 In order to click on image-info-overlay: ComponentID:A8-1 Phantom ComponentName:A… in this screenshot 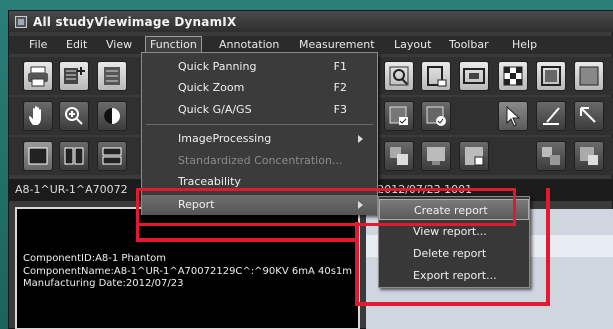, I will do `click(187, 272)`.